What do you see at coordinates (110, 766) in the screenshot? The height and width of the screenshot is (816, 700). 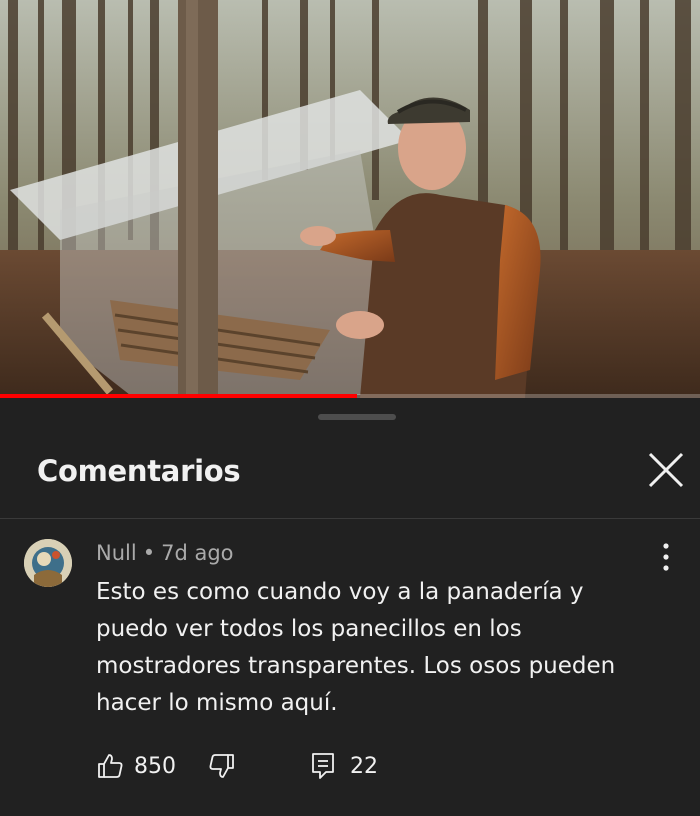 I see `thumbs-up-icon` at bounding box center [110, 766].